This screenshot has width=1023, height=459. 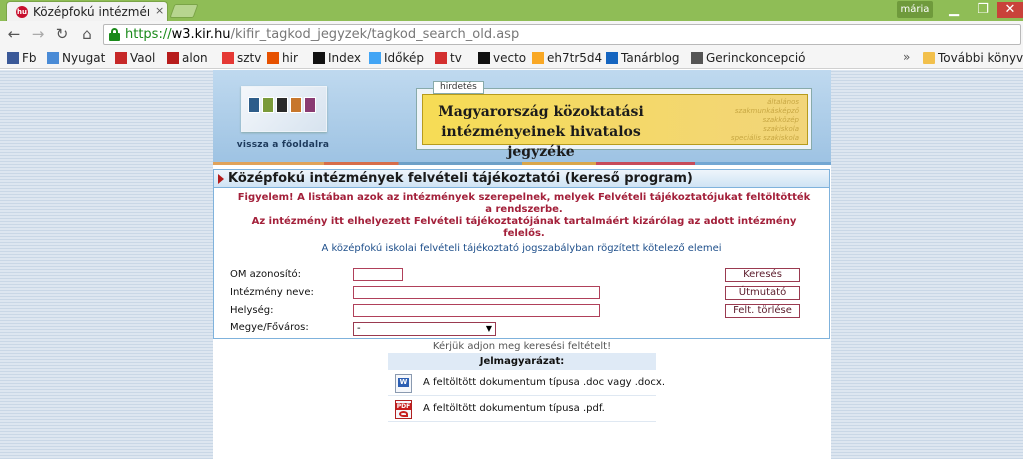 I want to click on tab-close-icon: ×, so click(x=159, y=10).